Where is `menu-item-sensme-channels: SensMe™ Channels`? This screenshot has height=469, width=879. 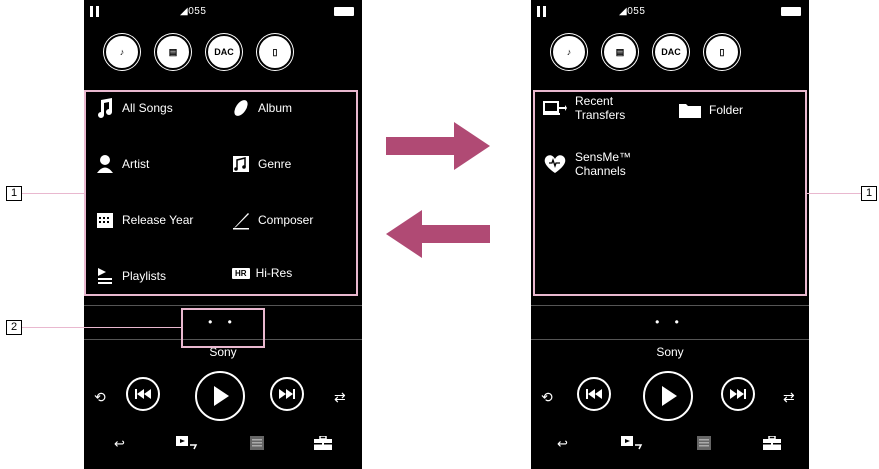 menu-item-sensme-channels: SensMe™ Channels is located at coordinates (587, 164).